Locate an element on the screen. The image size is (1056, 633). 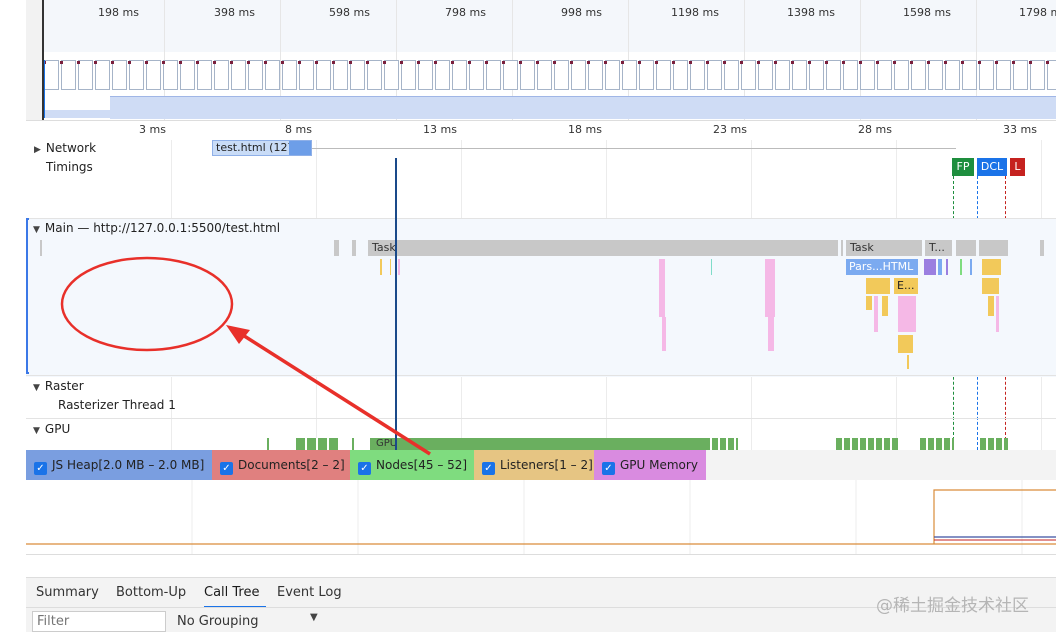
timeline-cursor-line is located at coordinates (396, 304).